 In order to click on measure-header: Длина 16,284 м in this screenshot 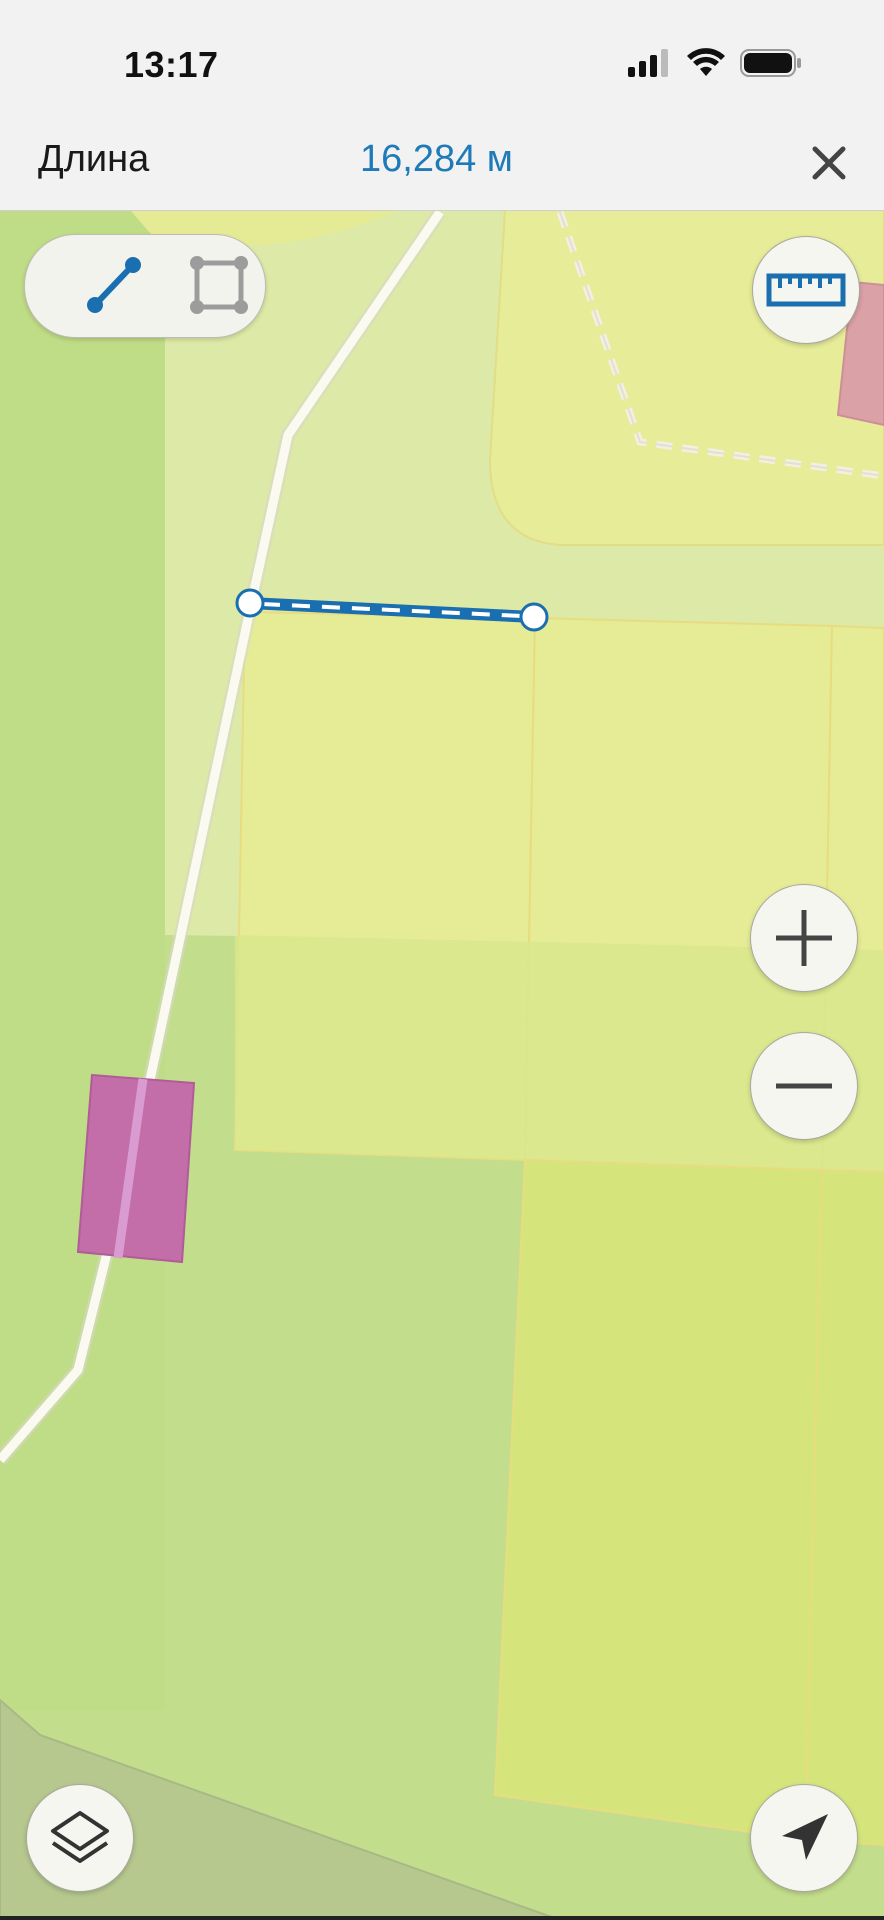, I will do `click(442, 164)`.